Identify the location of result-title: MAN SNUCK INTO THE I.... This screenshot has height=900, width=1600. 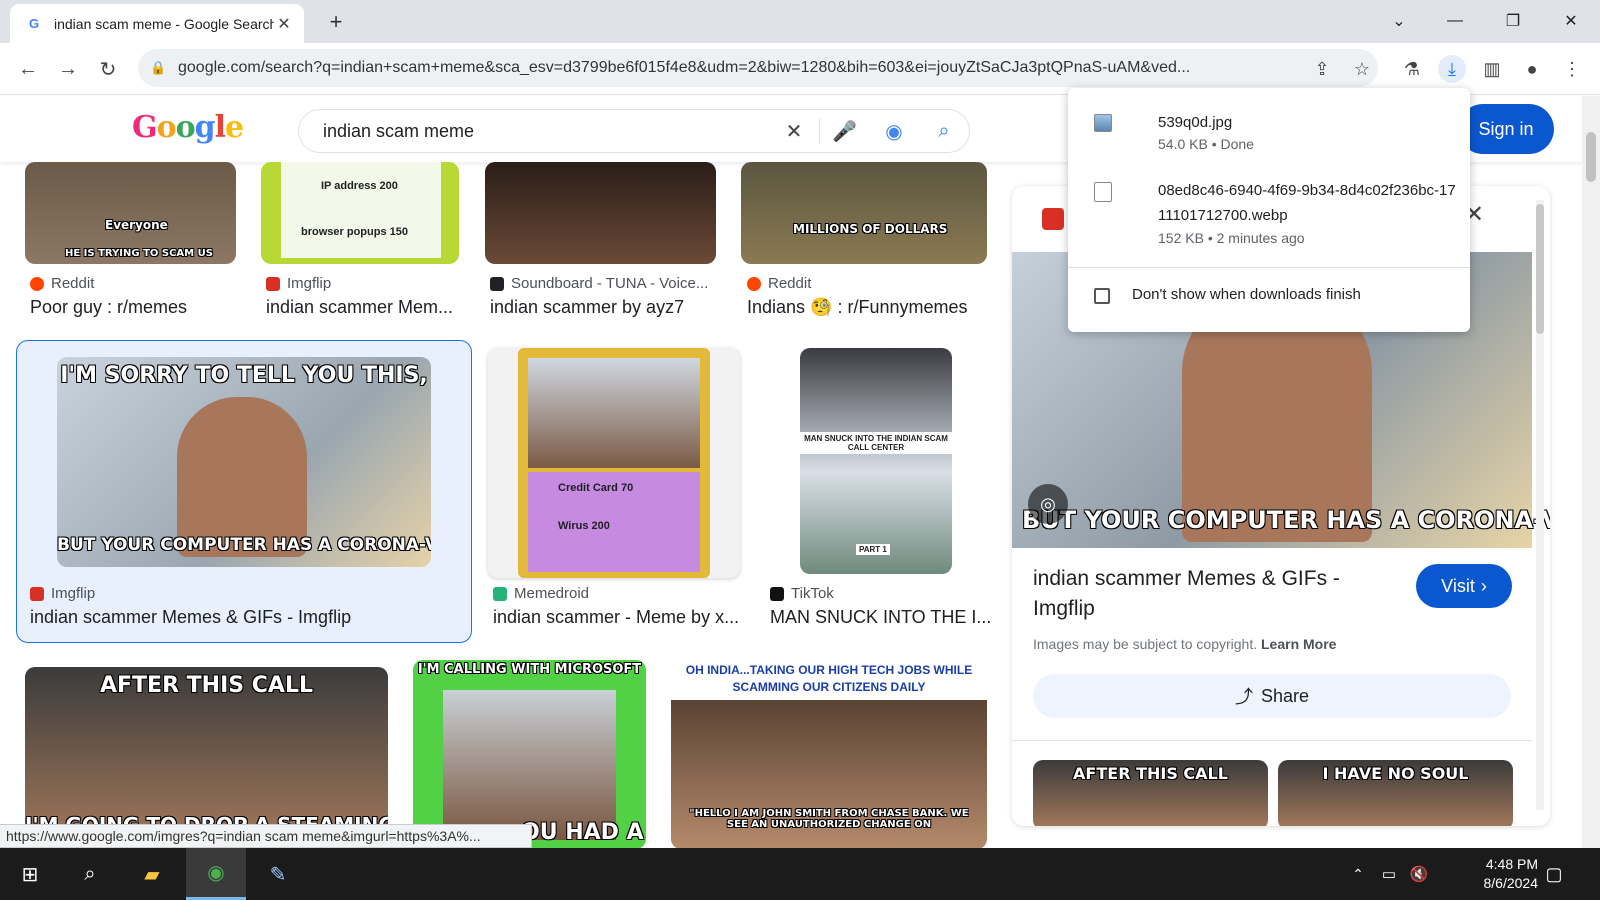
(880, 617).